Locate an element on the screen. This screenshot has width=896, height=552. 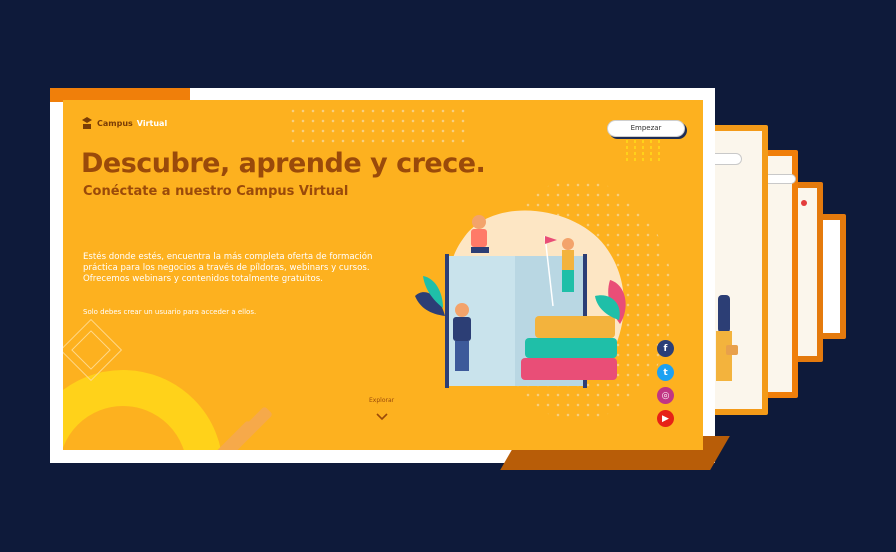
twitter-icon: t is located at coordinates (665, 372).